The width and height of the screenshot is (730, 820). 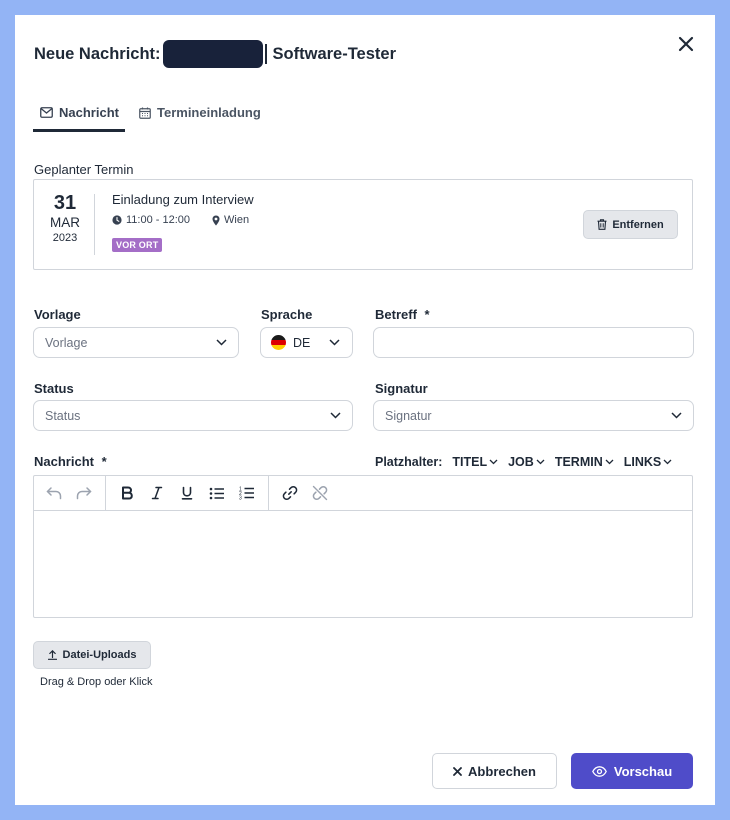 What do you see at coordinates (237, 220) in the screenshot?
I see `appointment-location: Wien` at bounding box center [237, 220].